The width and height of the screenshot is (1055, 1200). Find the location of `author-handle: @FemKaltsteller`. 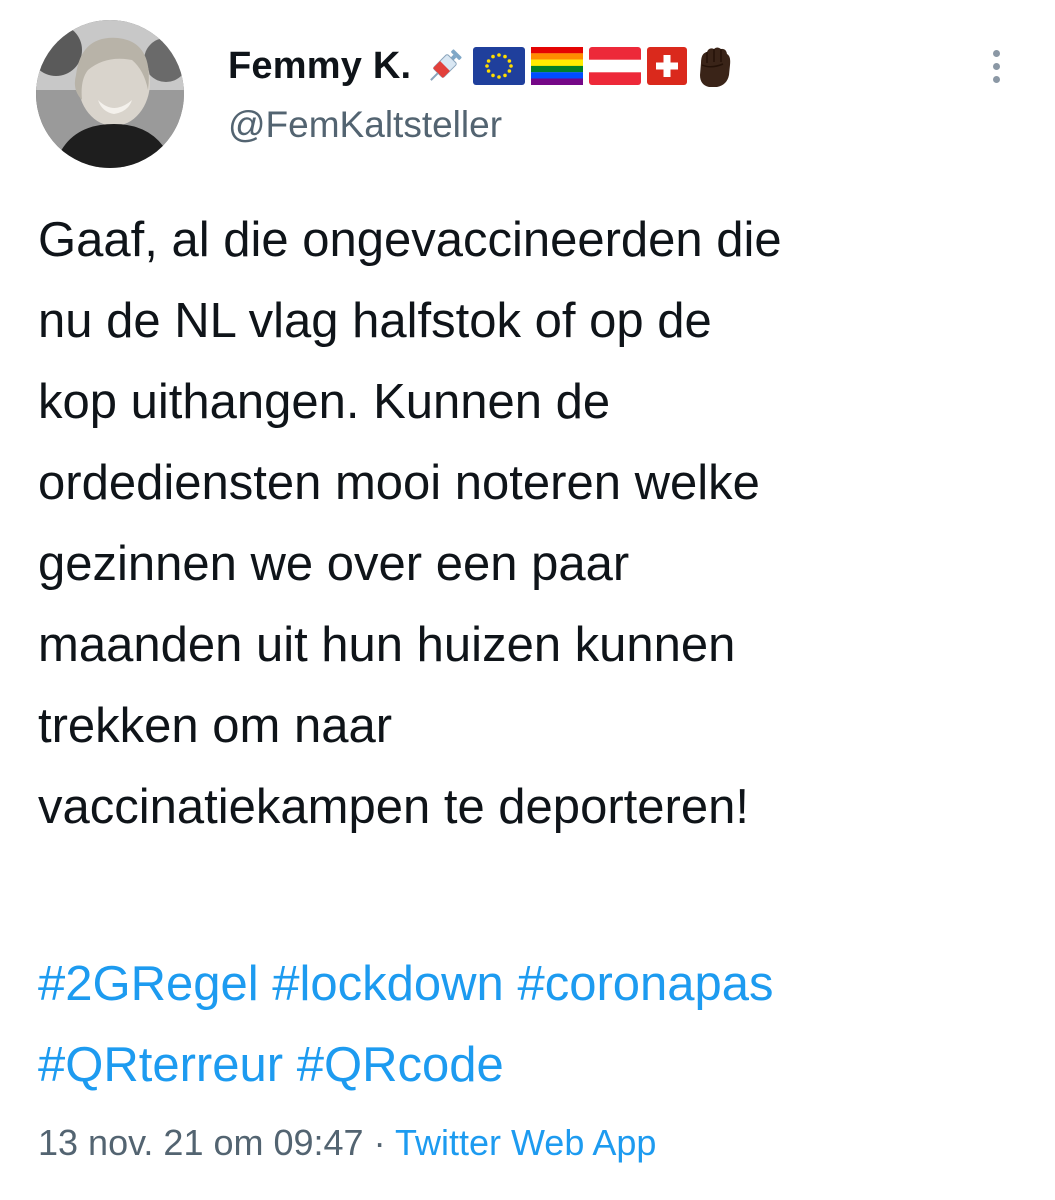

author-handle: @FemKaltsteller is located at coordinates (365, 125).